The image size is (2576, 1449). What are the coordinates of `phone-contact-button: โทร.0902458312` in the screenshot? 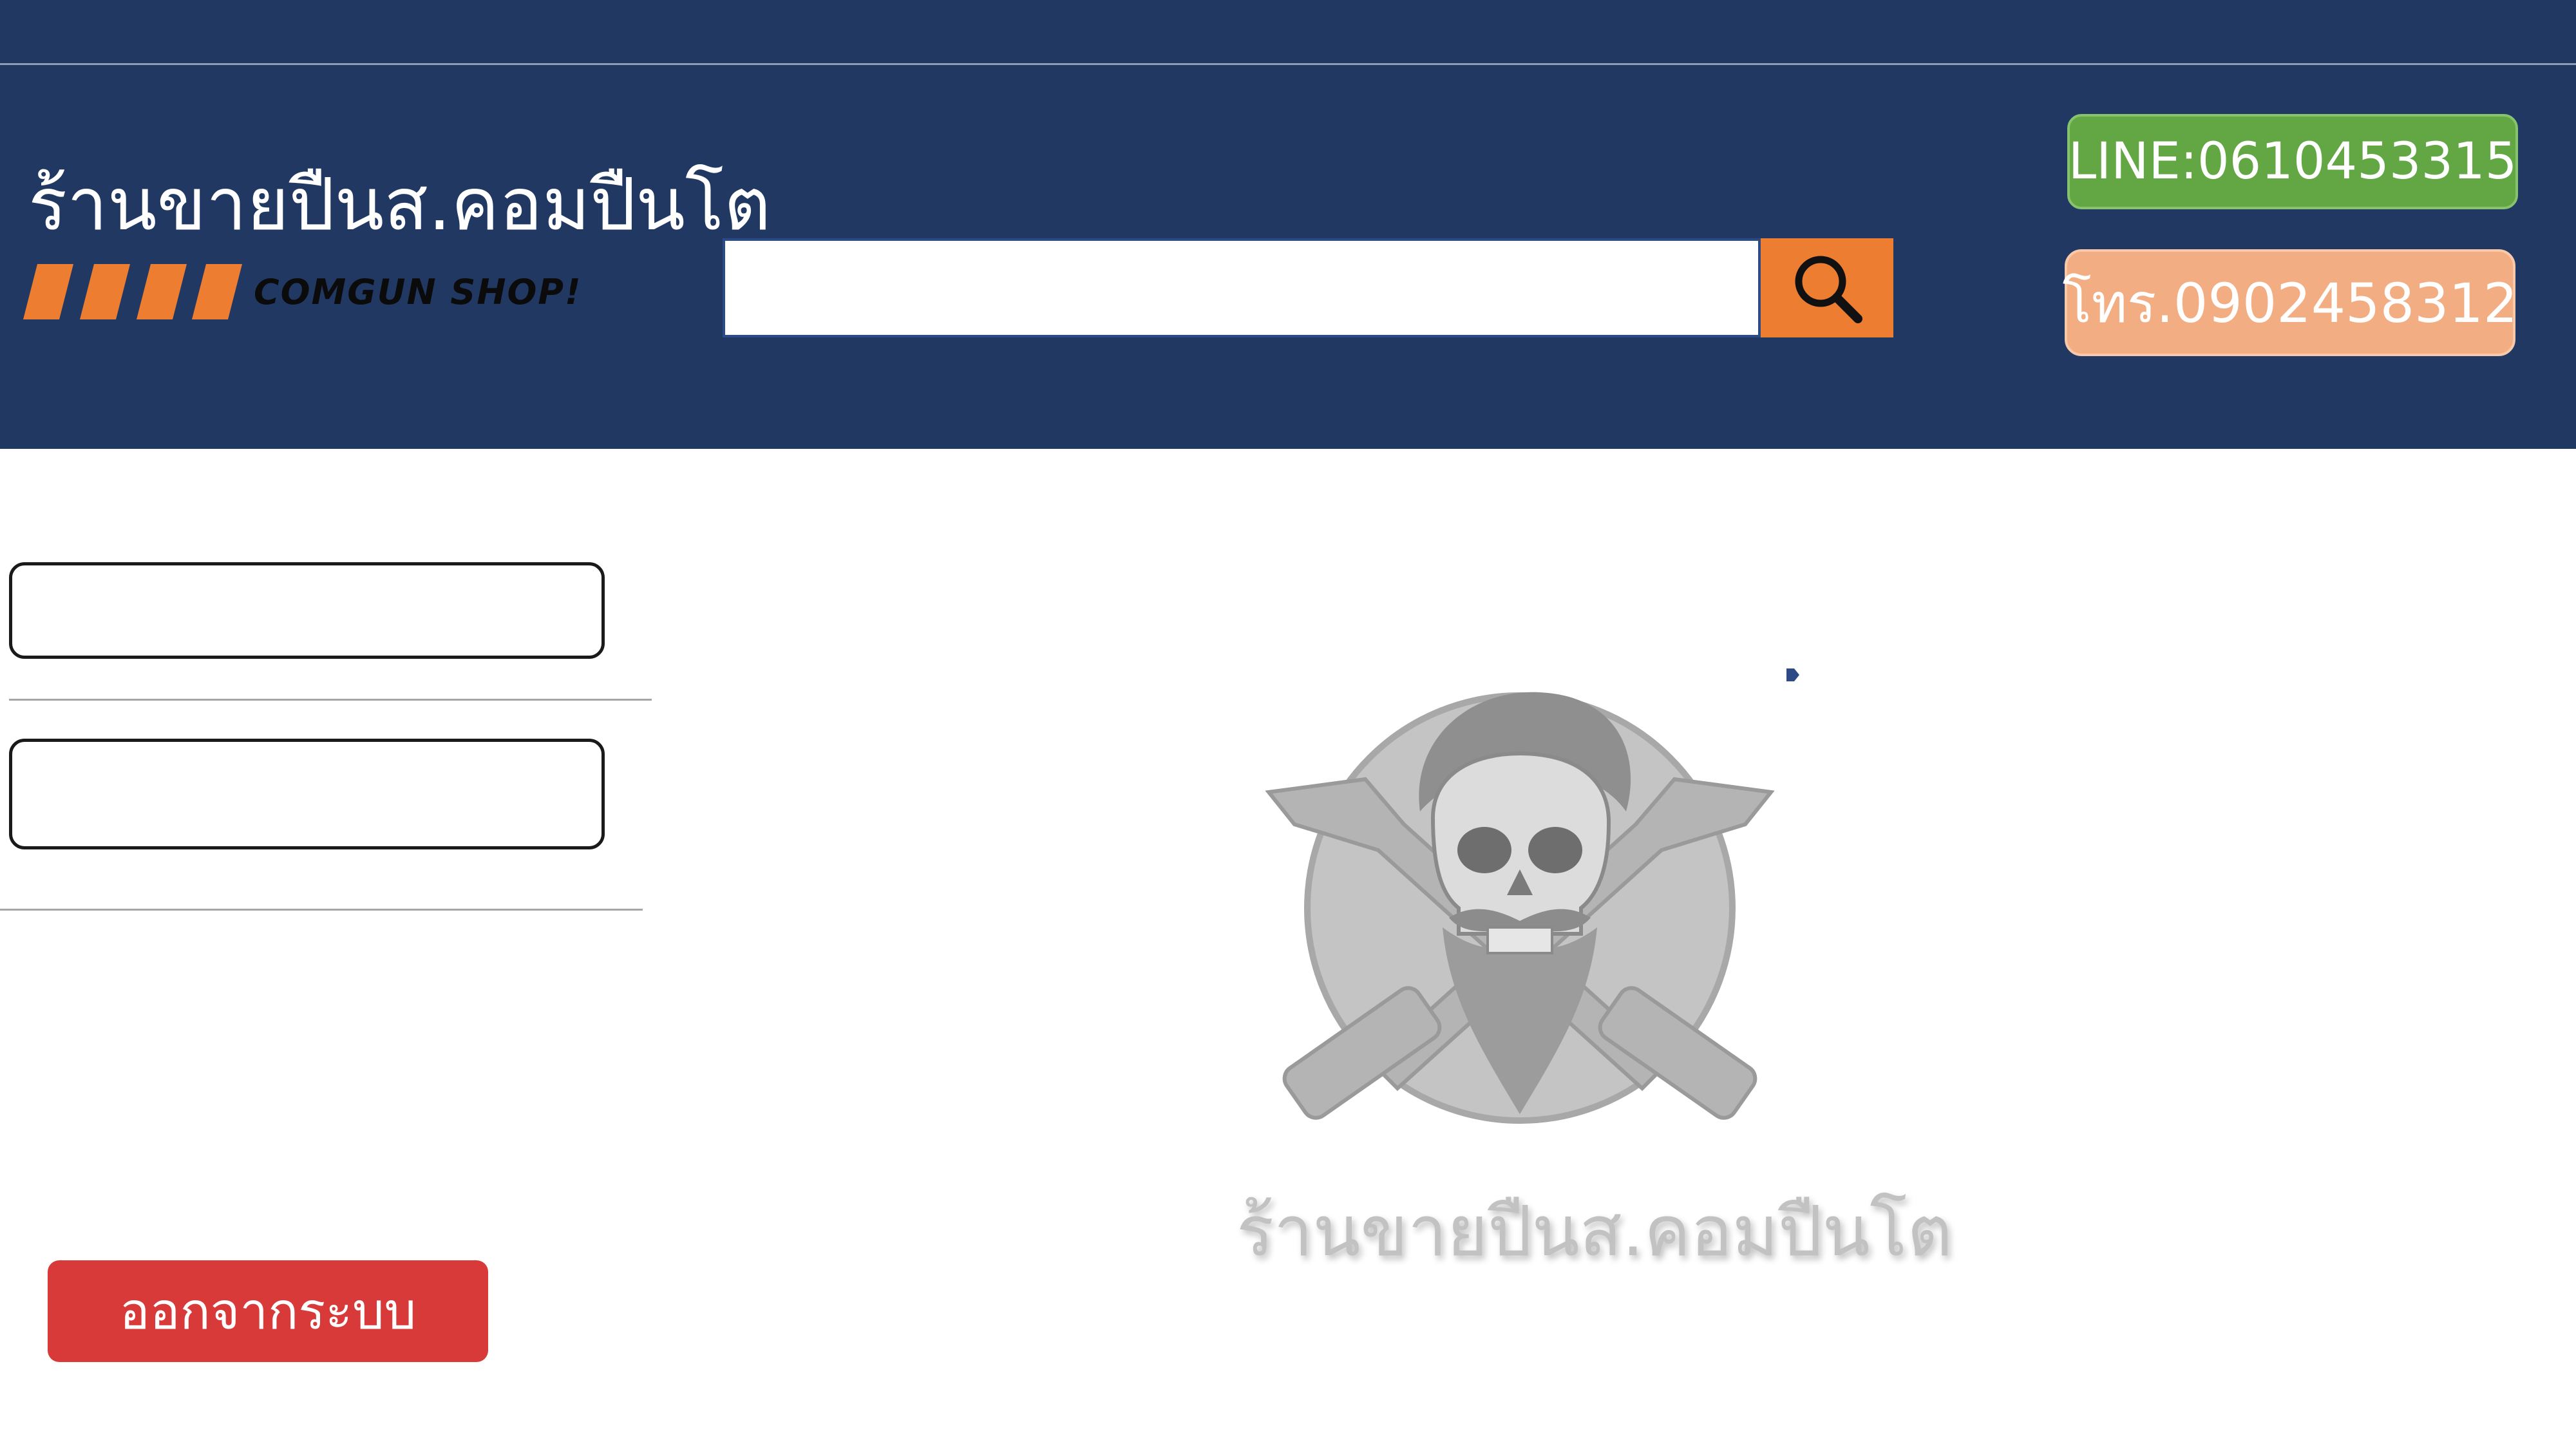 It's located at (2290, 302).